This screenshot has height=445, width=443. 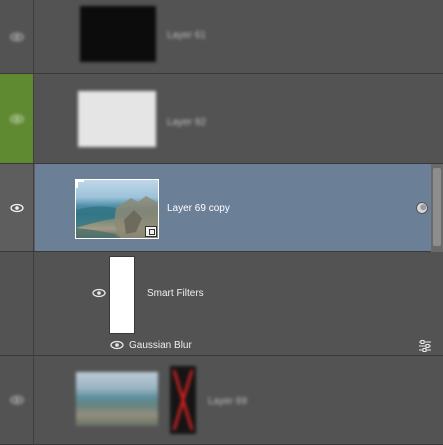 What do you see at coordinates (437, 207) in the screenshot?
I see `scrollbar-thumb` at bounding box center [437, 207].